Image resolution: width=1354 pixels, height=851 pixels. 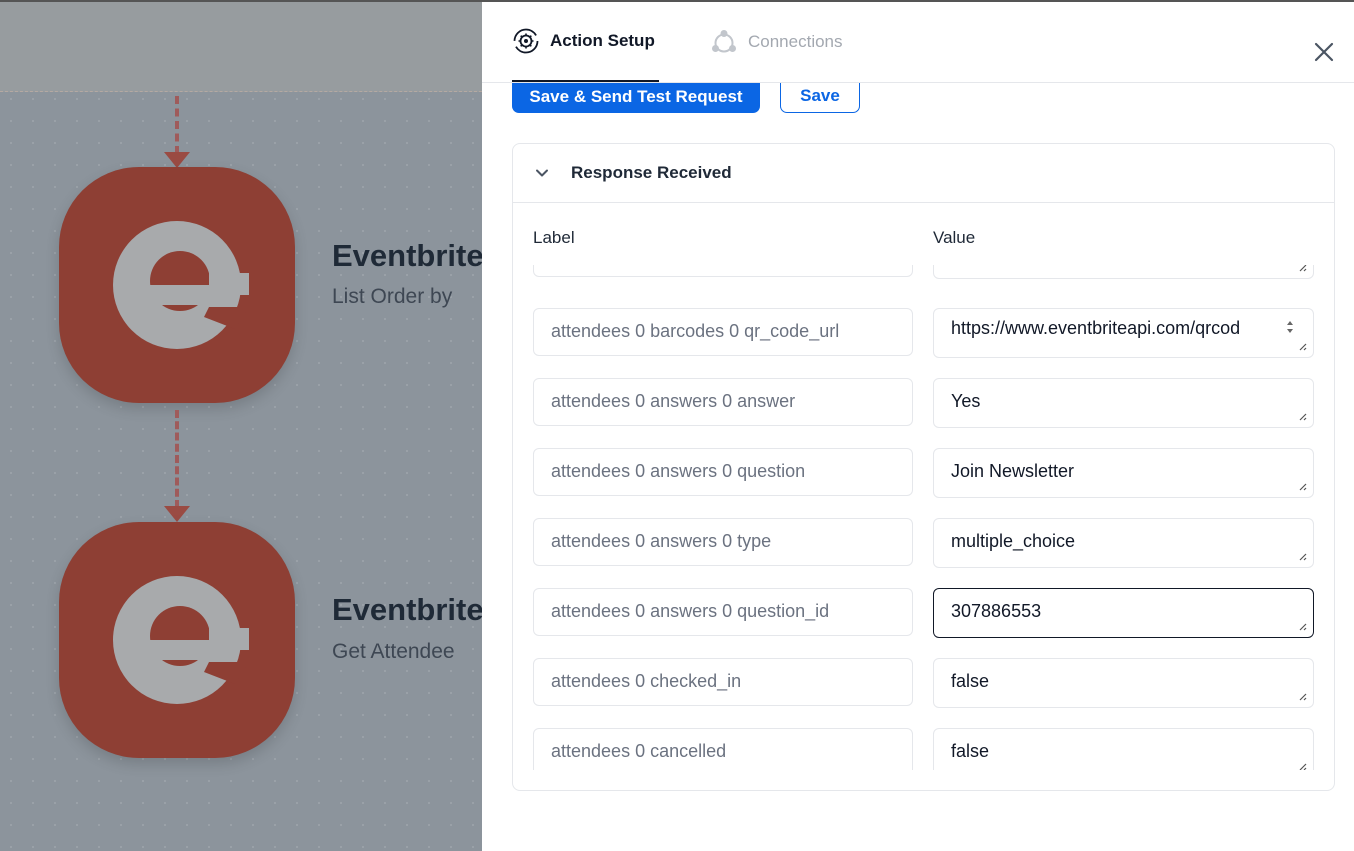 I want to click on row-label-field: attendees 0 answers 0 type, so click(x=723, y=542).